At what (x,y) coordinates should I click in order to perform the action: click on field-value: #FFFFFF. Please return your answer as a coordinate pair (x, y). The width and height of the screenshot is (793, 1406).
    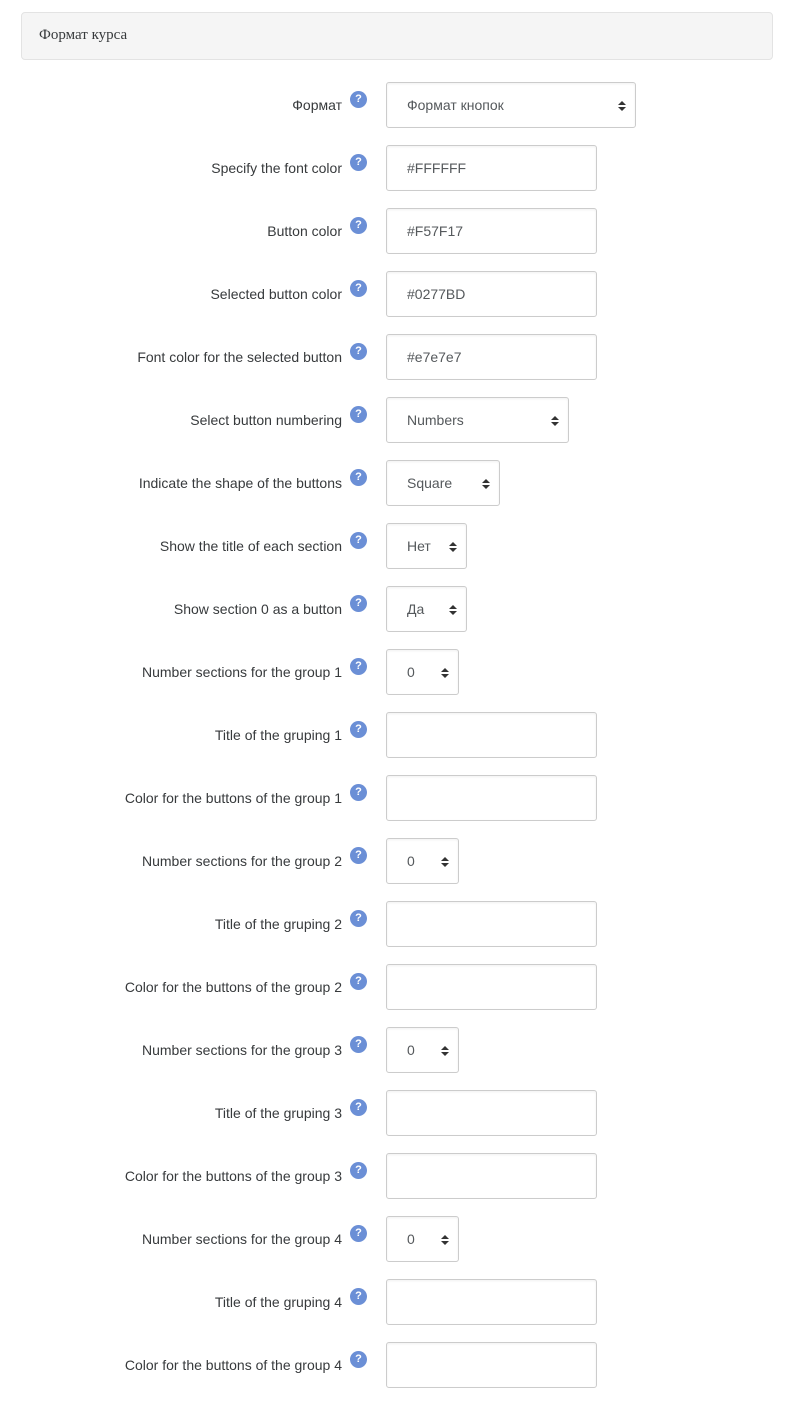
    Looking at the image, I should click on (437, 168).